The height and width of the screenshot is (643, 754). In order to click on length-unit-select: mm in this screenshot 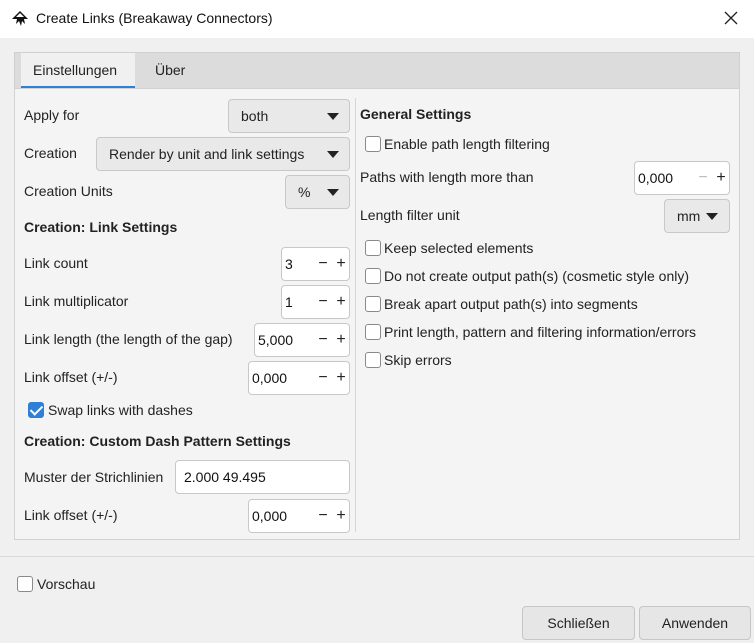, I will do `click(697, 216)`.